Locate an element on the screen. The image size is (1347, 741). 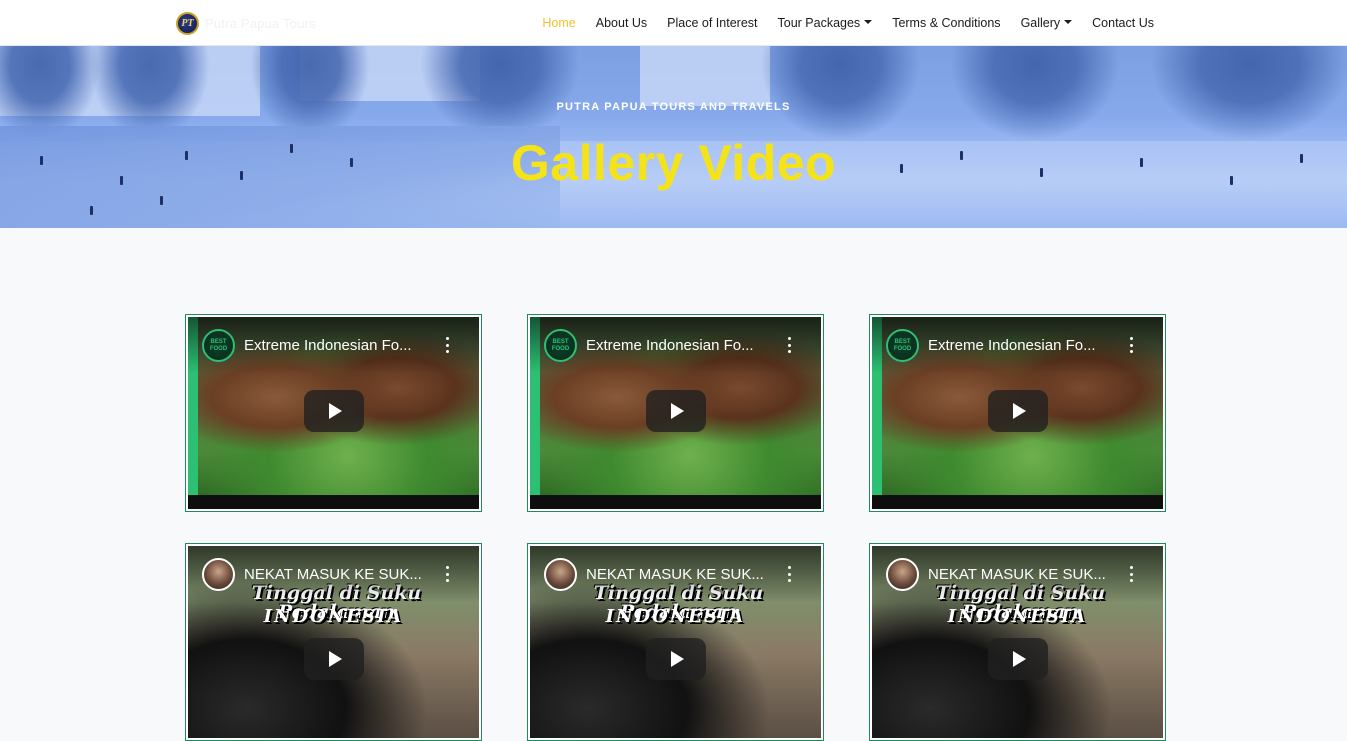
nav-item-terms-conditions: Terms & Conditions is located at coordinates (946, 23).